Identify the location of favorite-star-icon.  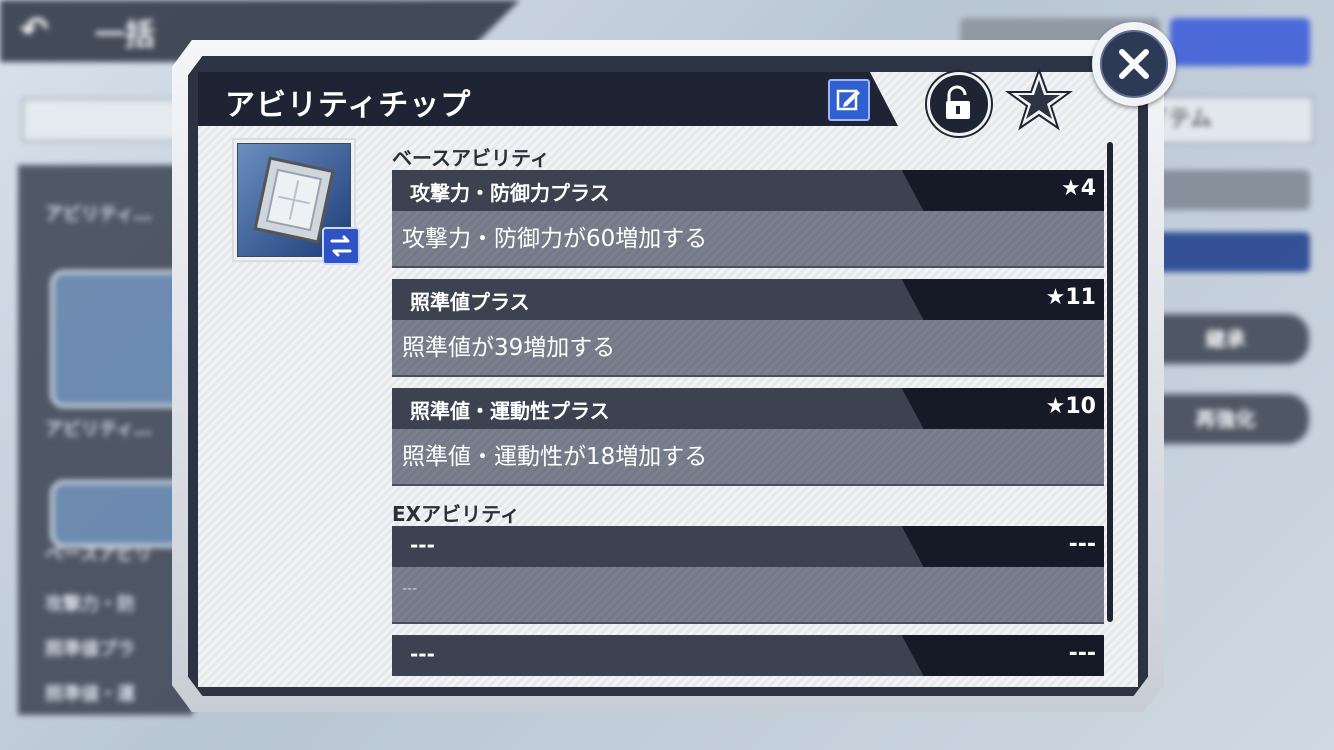
(1039, 100).